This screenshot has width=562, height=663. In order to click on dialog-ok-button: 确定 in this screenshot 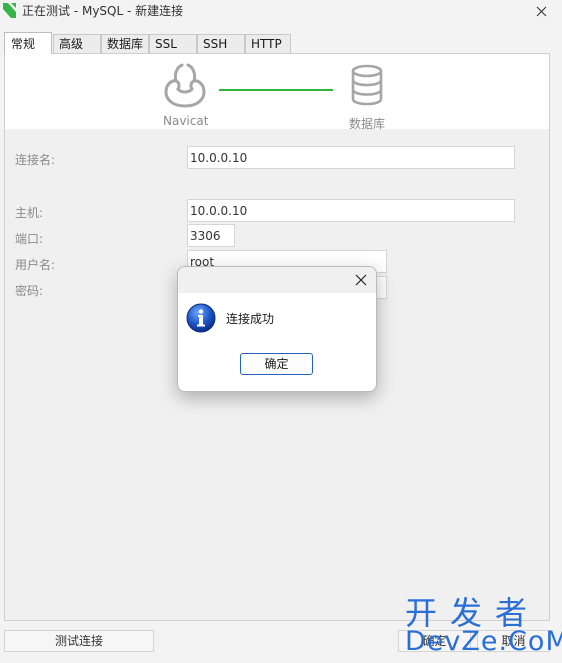, I will do `click(276, 364)`.